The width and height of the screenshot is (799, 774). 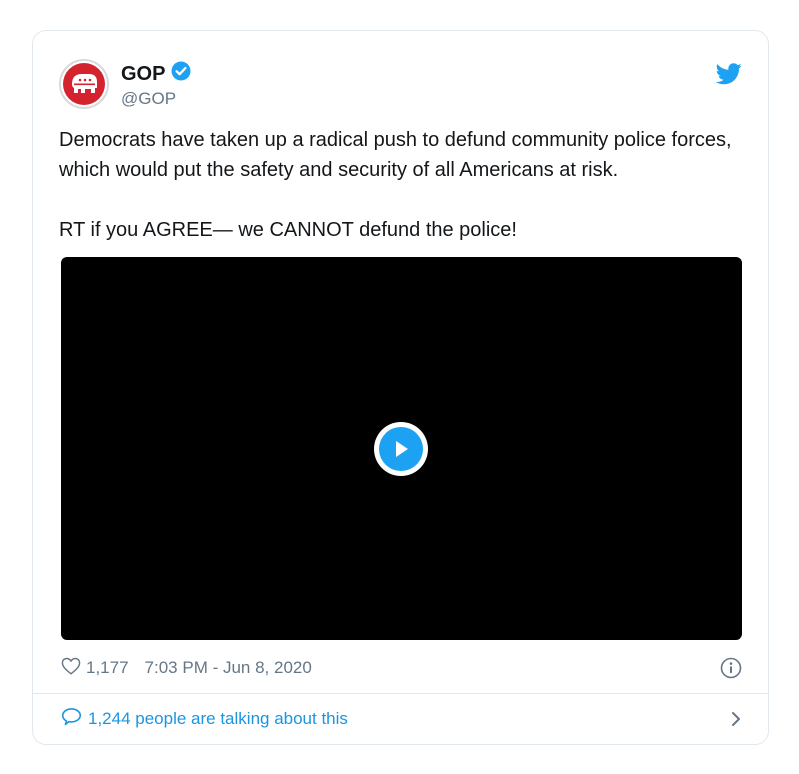 I want to click on chevron-right-icon, so click(x=736, y=719).